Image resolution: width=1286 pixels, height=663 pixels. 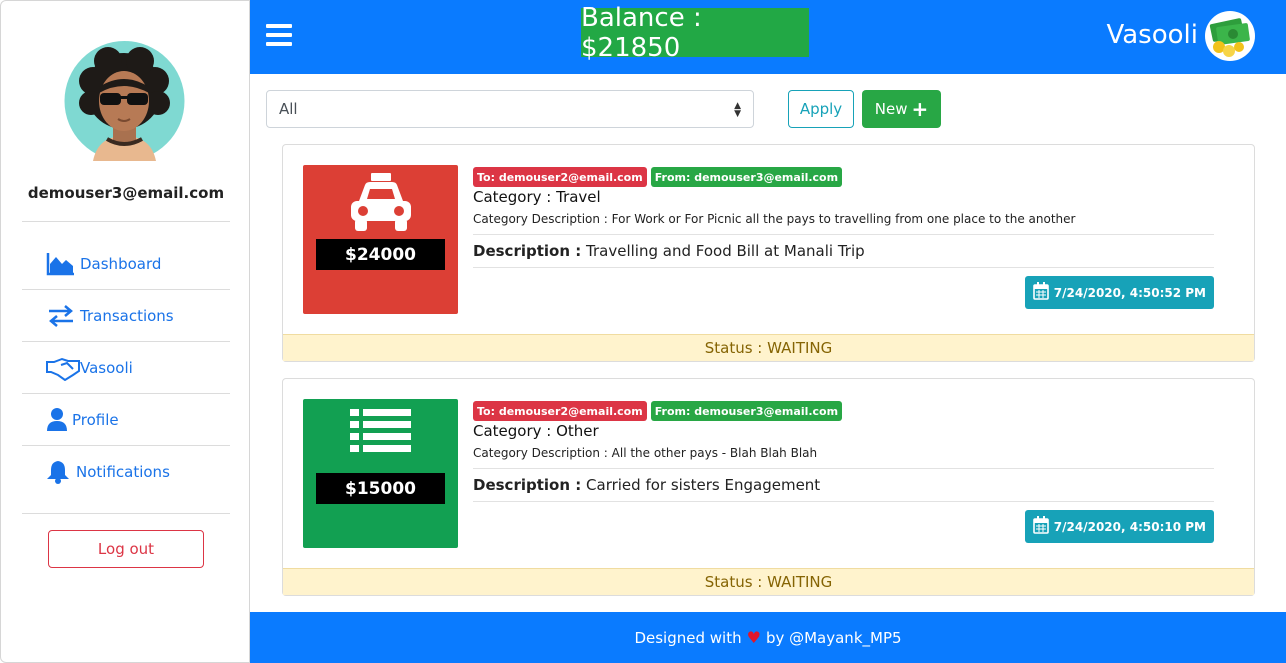 I want to click on menu-icon, so click(x=279, y=35).